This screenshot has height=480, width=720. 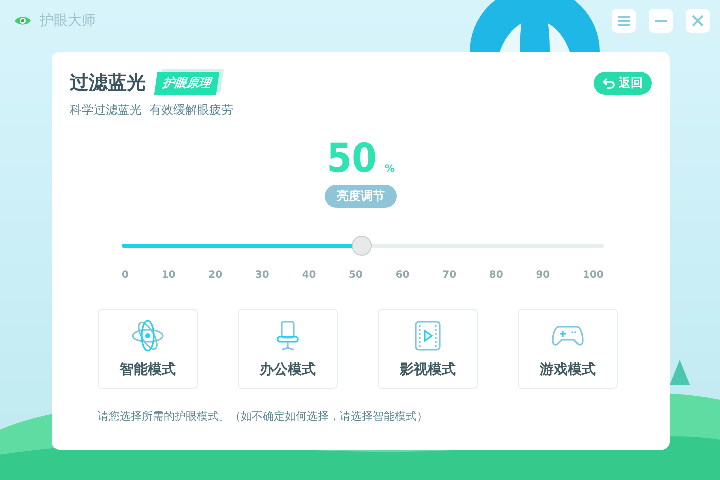 What do you see at coordinates (449, 275) in the screenshot?
I see `tick-label: 70` at bounding box center [449, 275].